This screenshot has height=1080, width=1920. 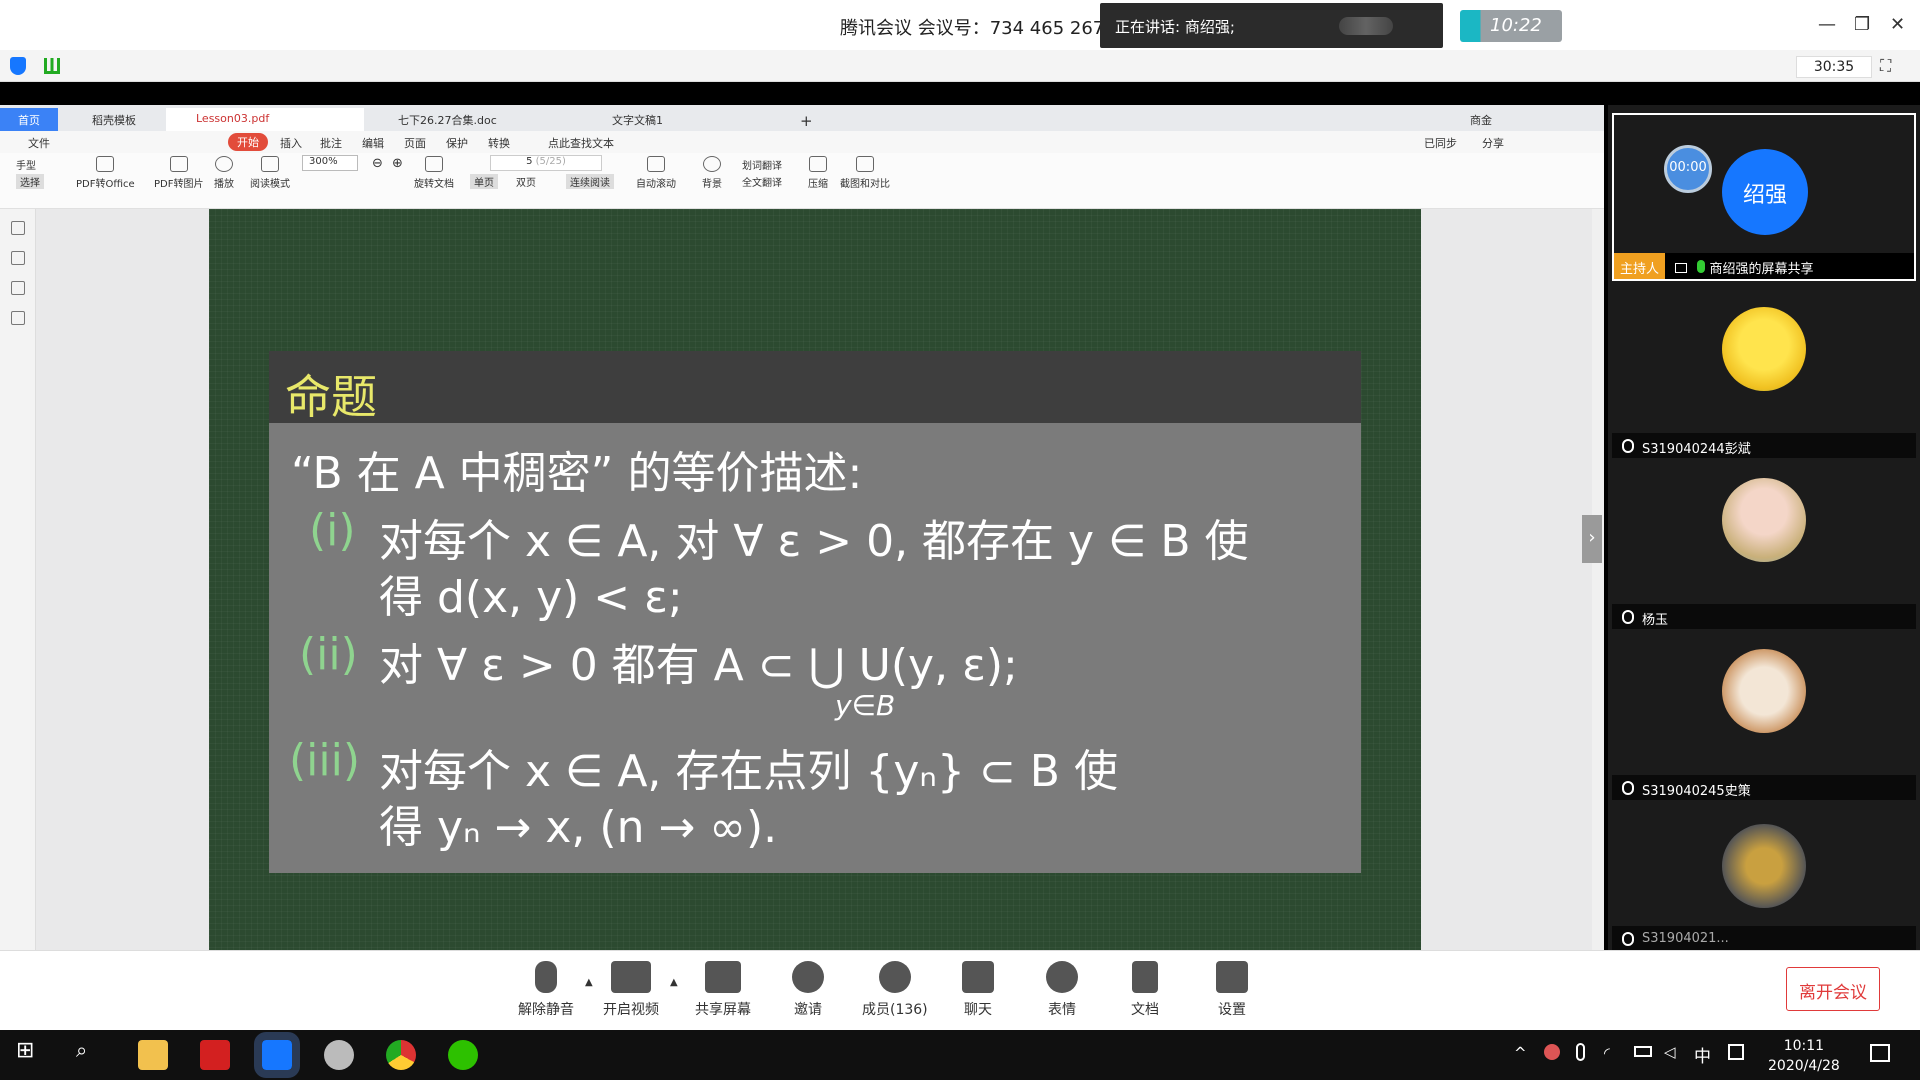 I want to click on tab-home: 首页, so click(x=29, y=119).